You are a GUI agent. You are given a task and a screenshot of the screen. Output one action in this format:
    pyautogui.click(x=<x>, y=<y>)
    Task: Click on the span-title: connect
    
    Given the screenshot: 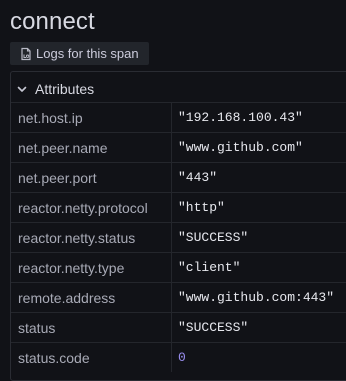 What is the action you would take?
    pyautogui.click(x=52, y=21)
    